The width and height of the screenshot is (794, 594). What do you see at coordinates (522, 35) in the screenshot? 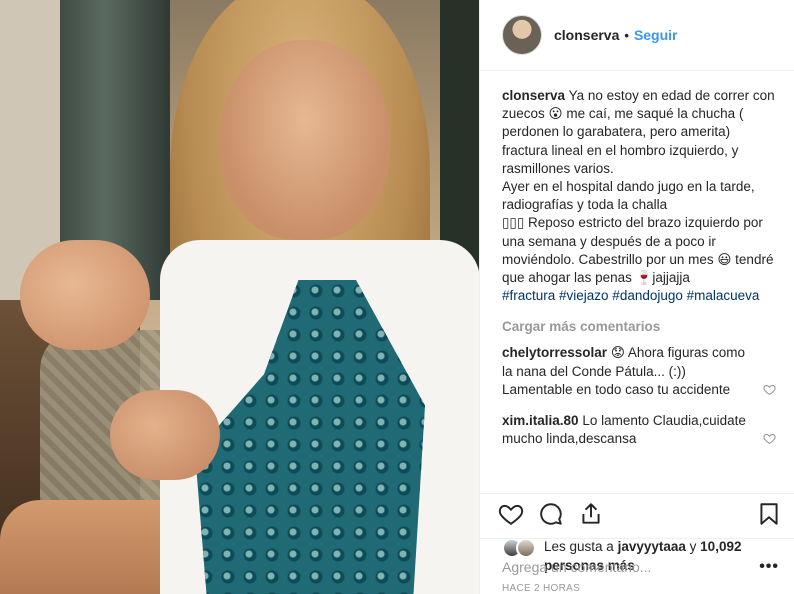
I see `avatar` at bounding box center [522, 35].